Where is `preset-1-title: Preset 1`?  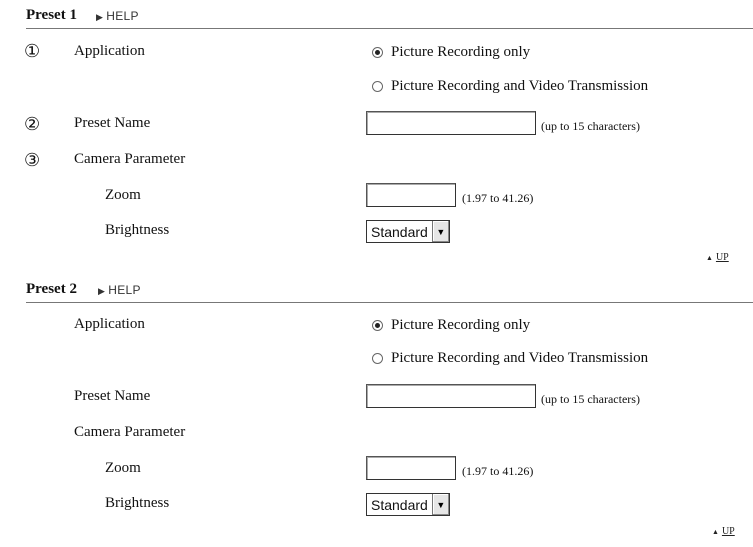
preset-1-title: Preset 1 is located at coordinates (51, 15).